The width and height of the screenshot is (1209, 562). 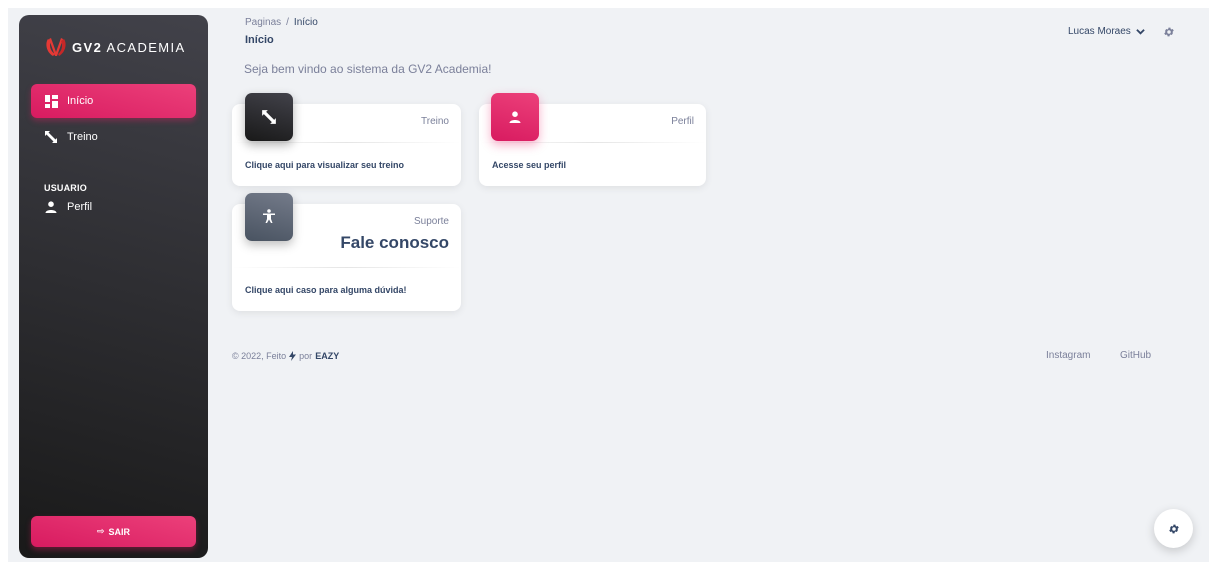 I want to click on card-link: Clique aqui caso para alguma dúvida!, so click(x=326, y=290).